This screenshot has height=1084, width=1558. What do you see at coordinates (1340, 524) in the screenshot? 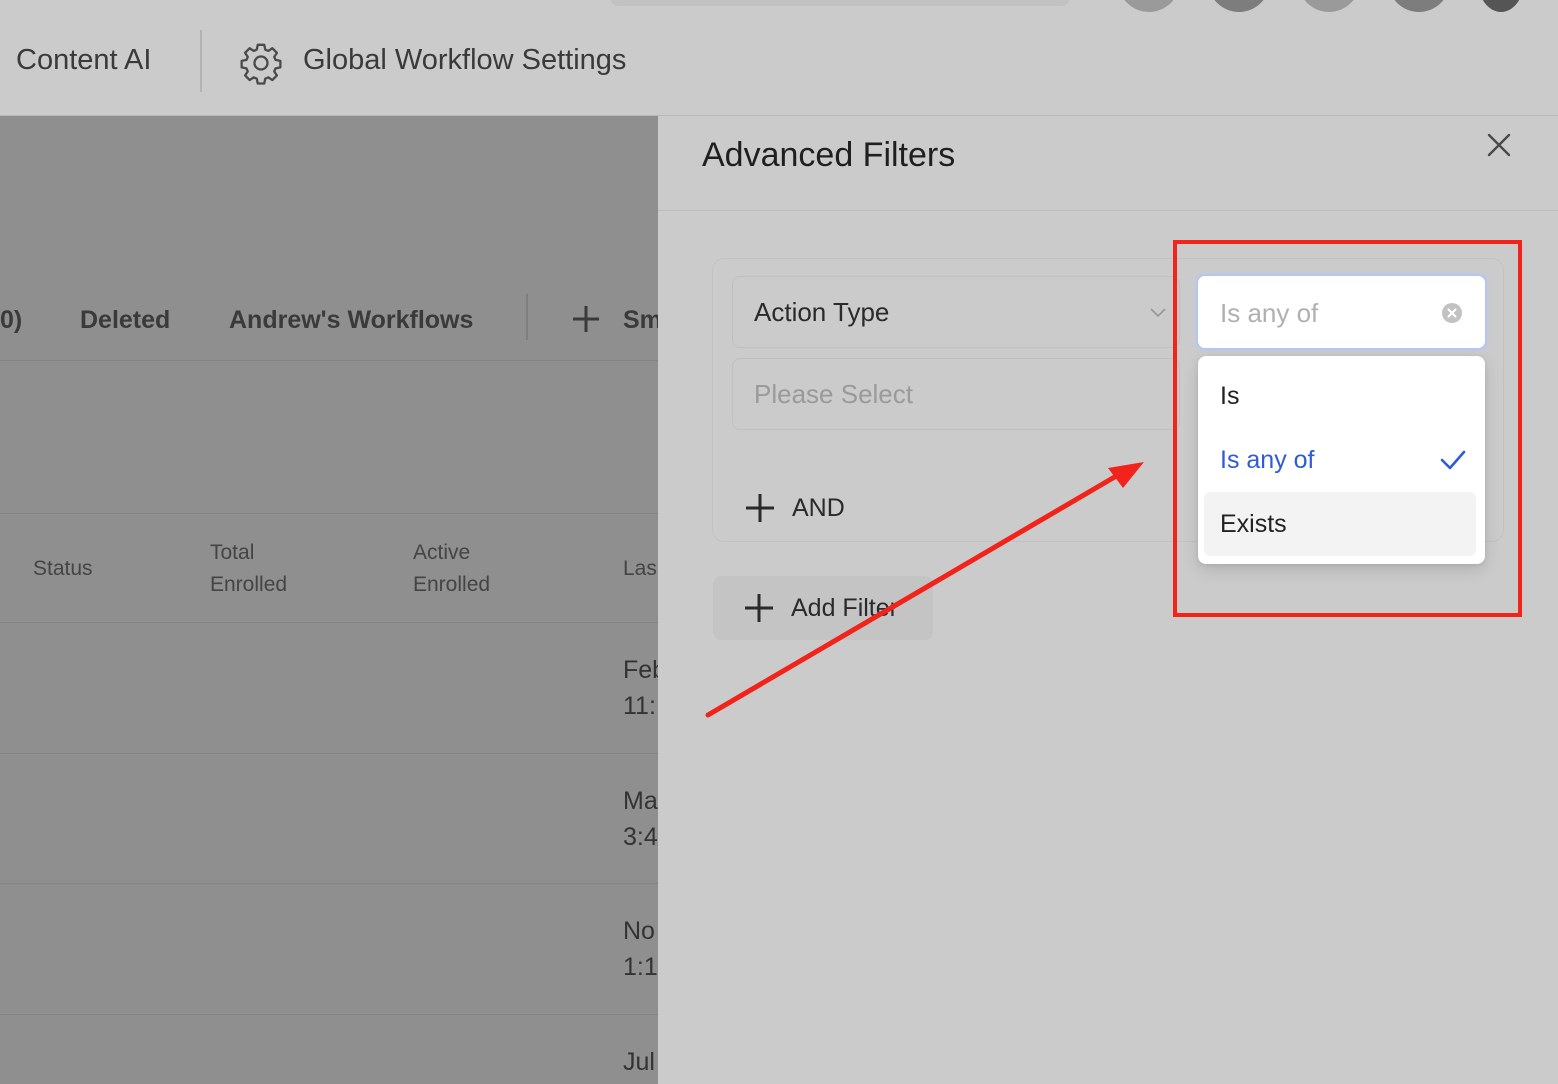
I see `dropdown-option-exists: Exists` at bounding box center [1340, 524].